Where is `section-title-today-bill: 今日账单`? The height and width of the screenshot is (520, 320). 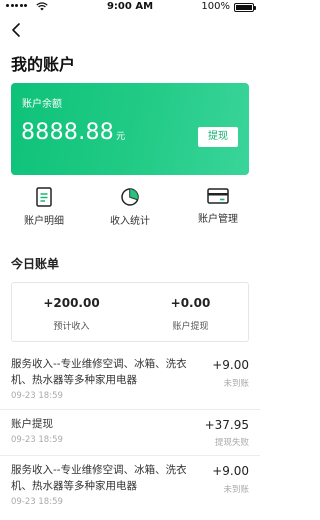 section-title-today-bill: 今日账单 is located at coordinates (35, 264).